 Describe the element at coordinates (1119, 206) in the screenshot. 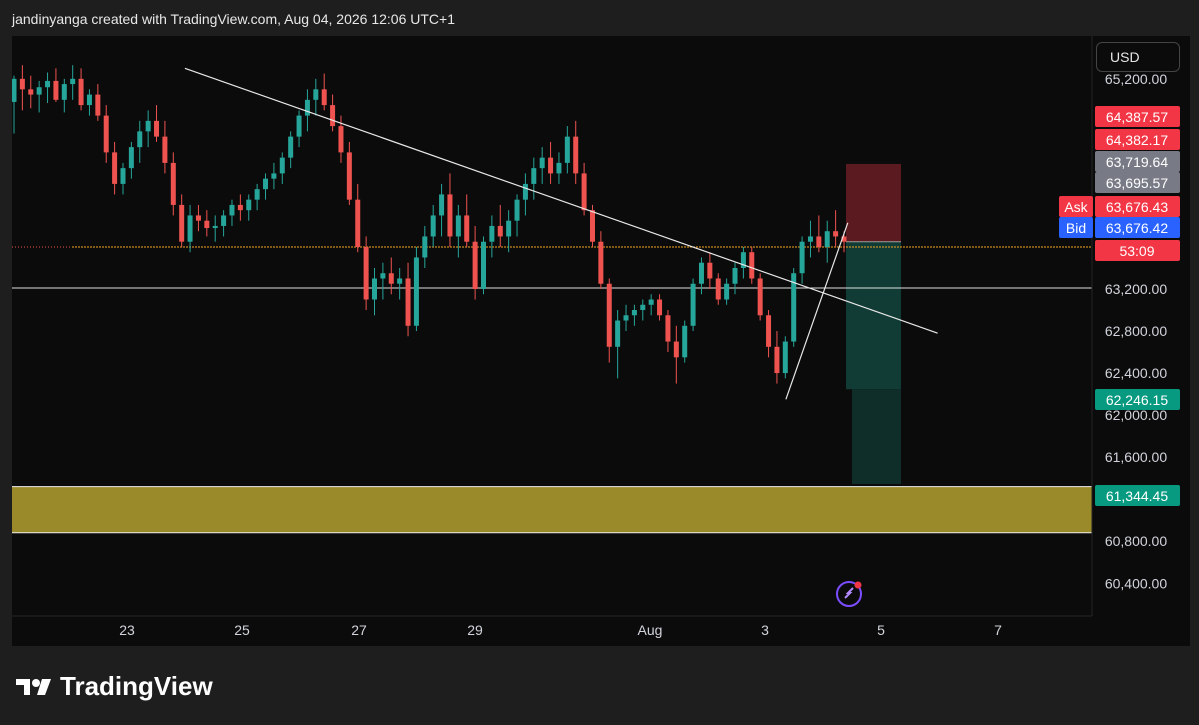

I see `price-badge: 63,676.43 Ask` at that location.